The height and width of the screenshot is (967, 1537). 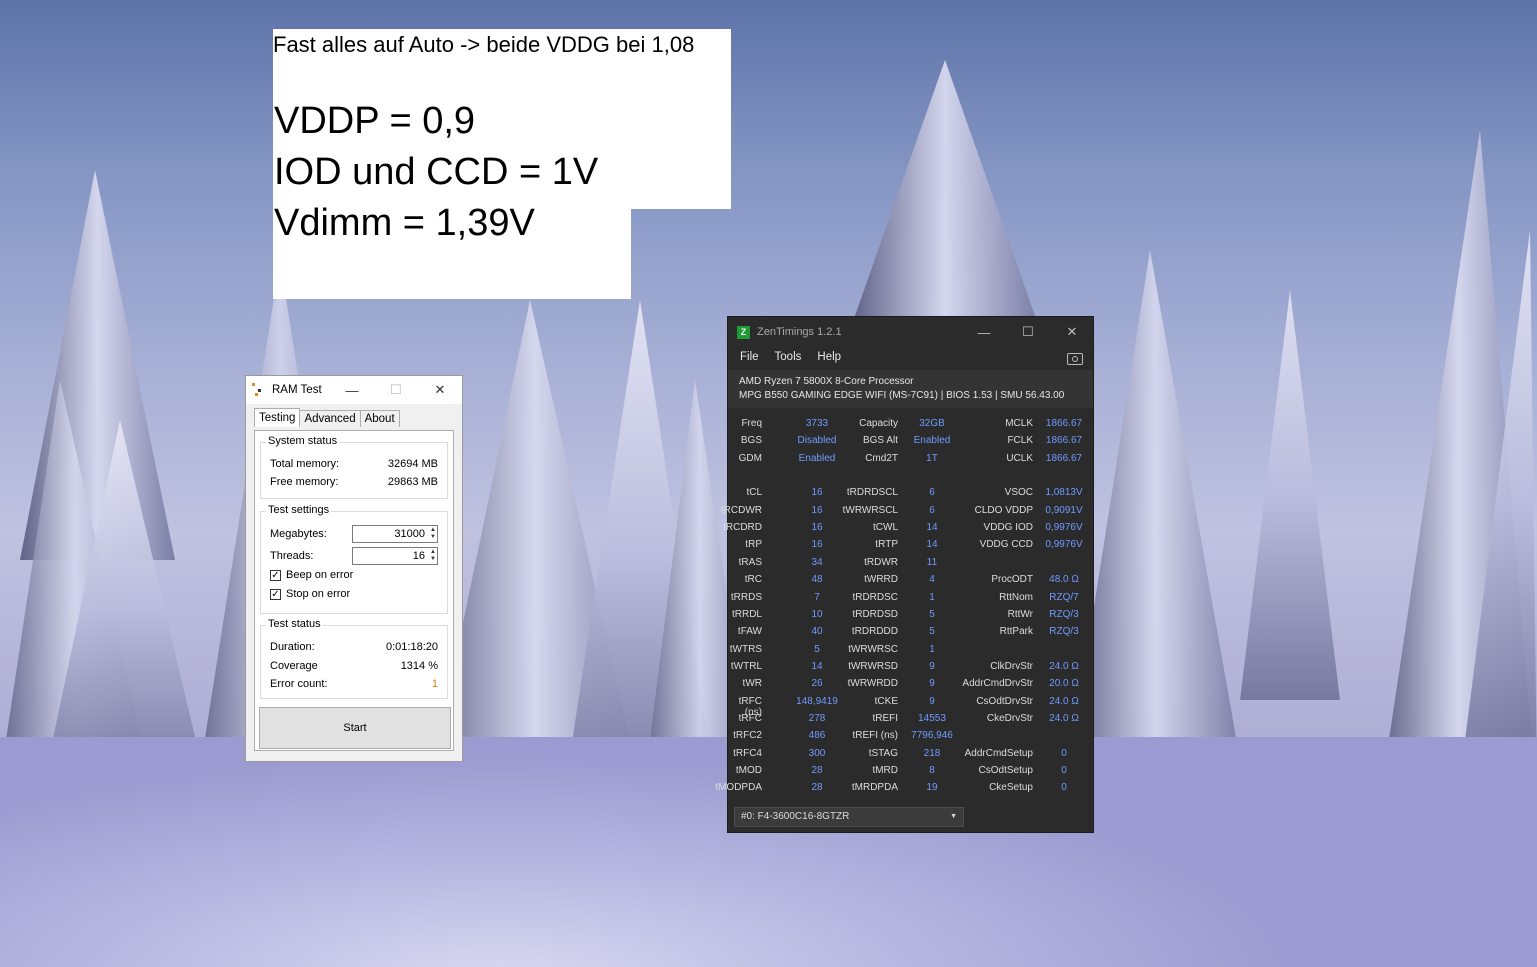 What do you see at coordinates (1005, 770) in the screenshot?
I see `timing-label: CsOdtSetup` at bounding box center [1005, 770].